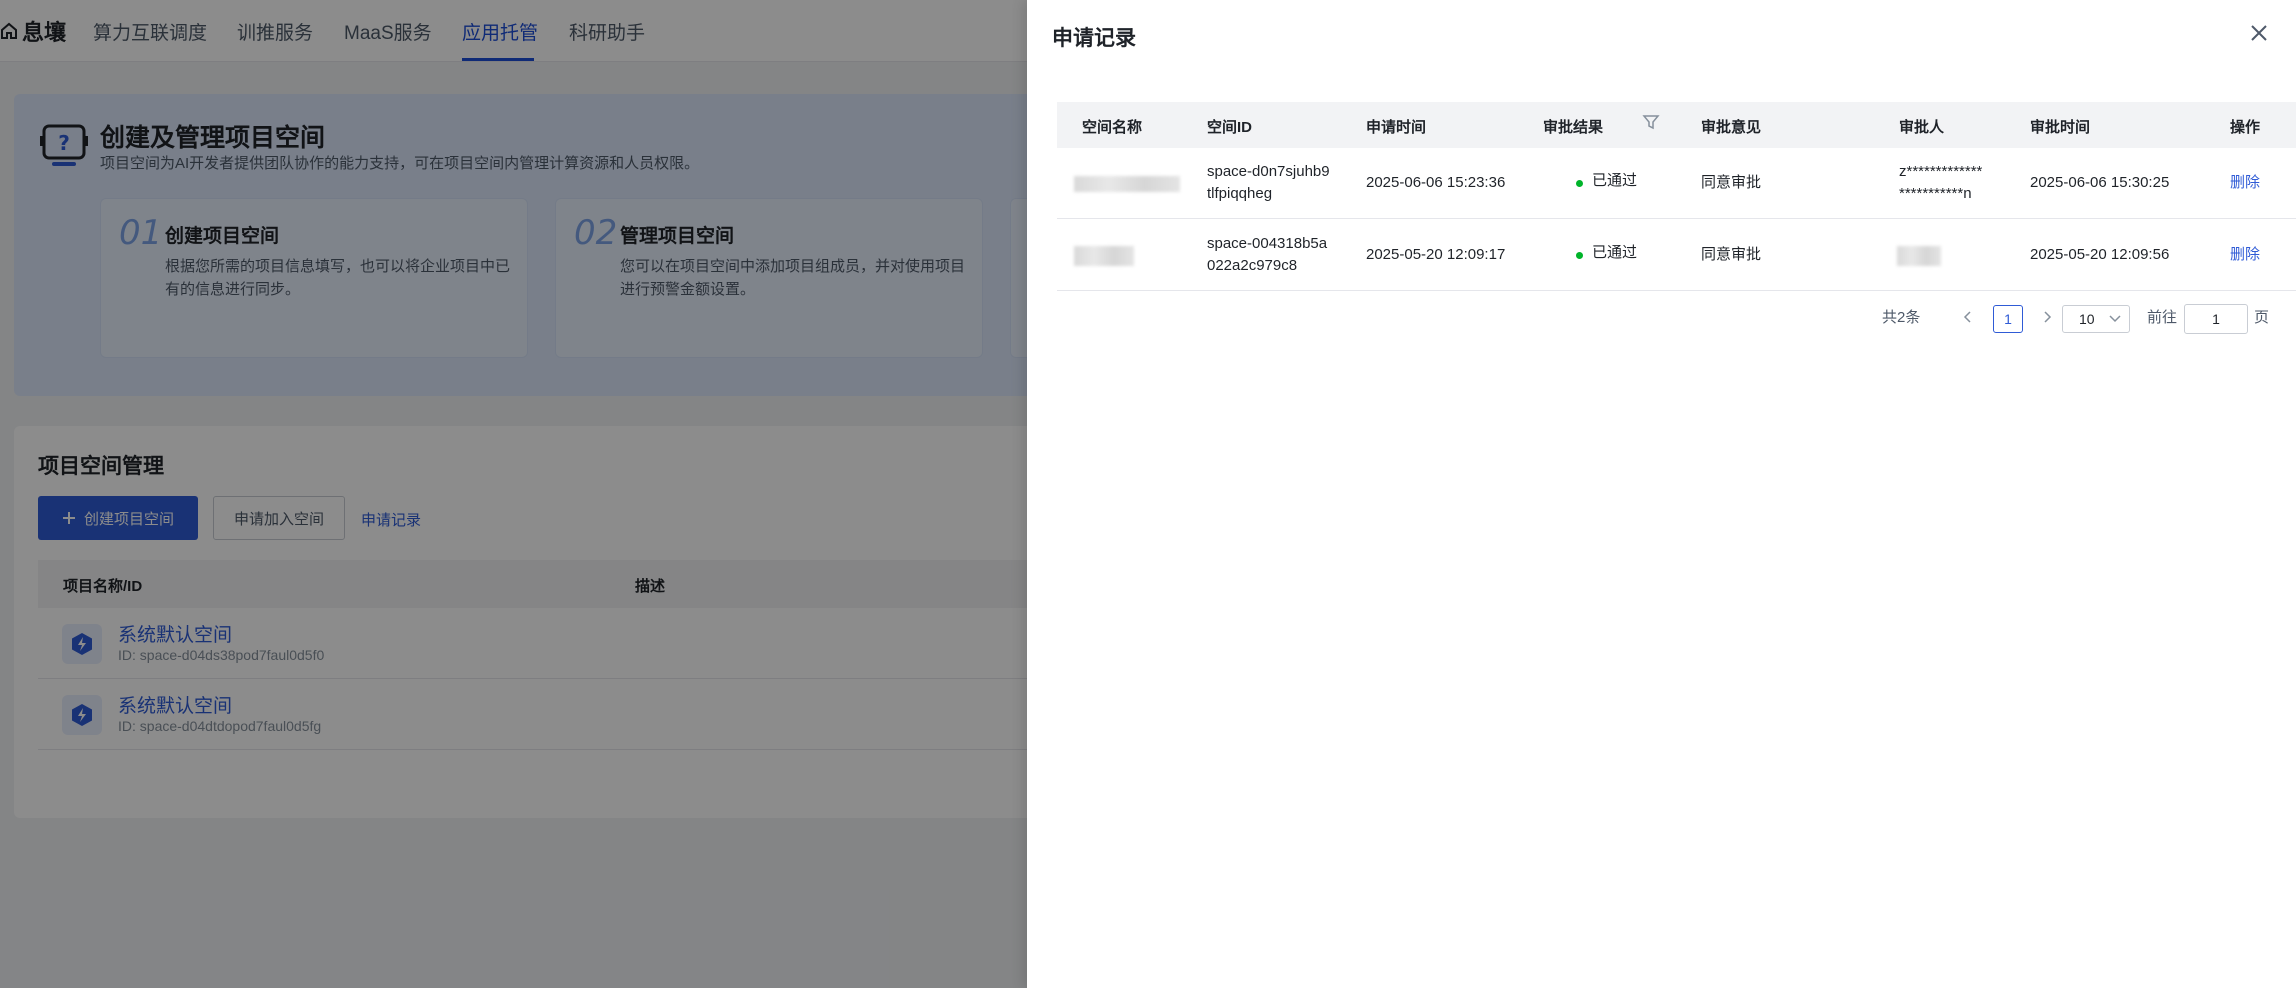 This screenshot has width=2296, height=988. I want to click on space-id-line: space-004318b5a, so click(1267, 243).